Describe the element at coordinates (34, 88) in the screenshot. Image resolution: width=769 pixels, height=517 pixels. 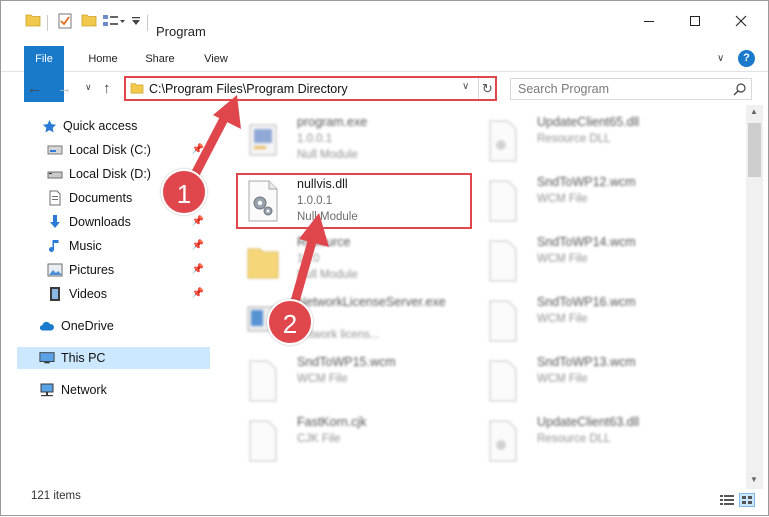
I see `back-arrow-icon: ←` at that location.